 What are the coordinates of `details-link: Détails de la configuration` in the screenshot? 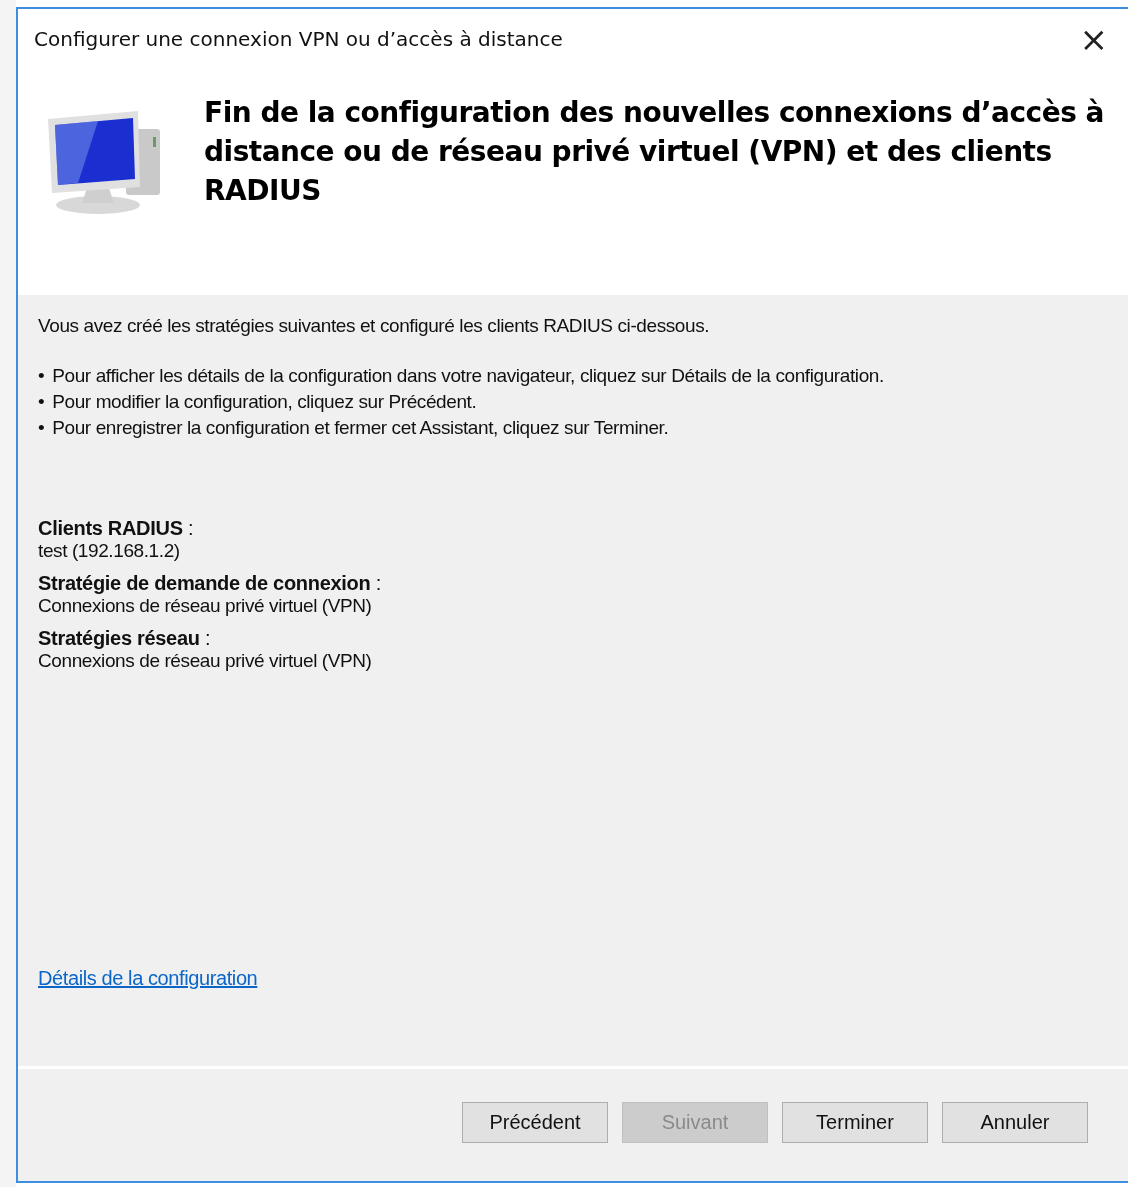 It's located at (148, 978).